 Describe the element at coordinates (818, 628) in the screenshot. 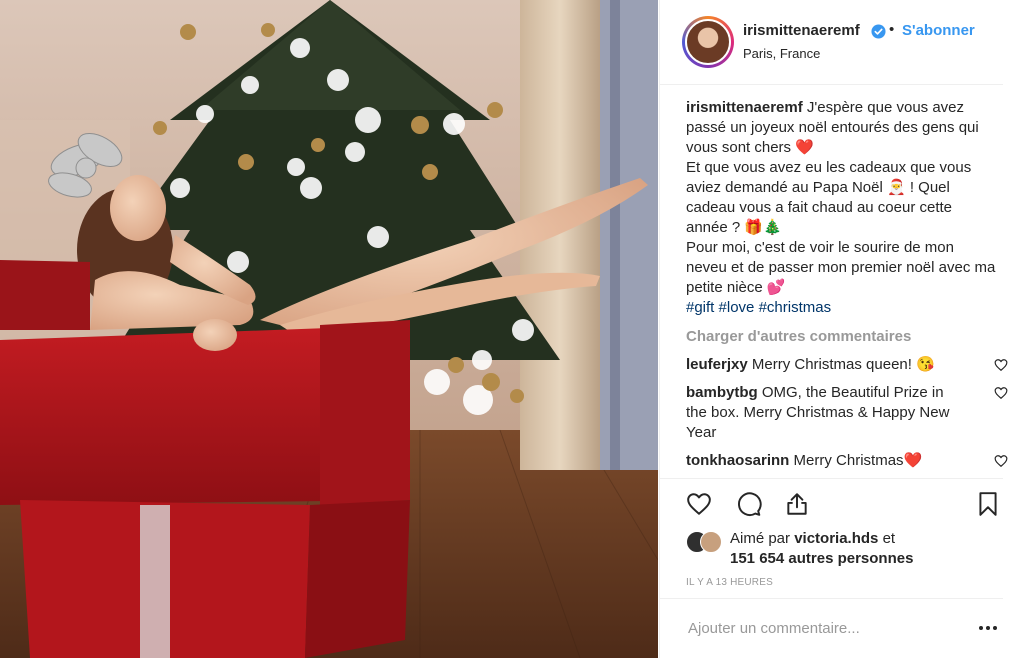

I see `comment-input` at that location.